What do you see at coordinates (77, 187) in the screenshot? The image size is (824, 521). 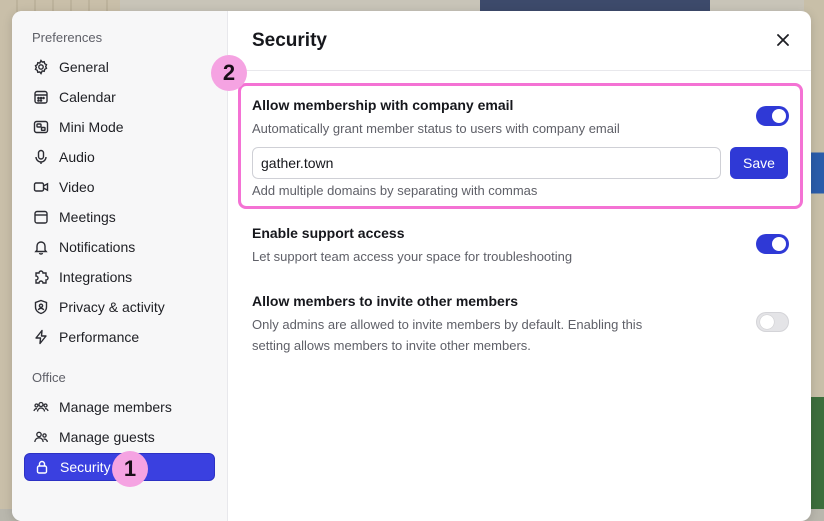 I see `sidebar-item-label: Video` at bounding box center [77, 187].